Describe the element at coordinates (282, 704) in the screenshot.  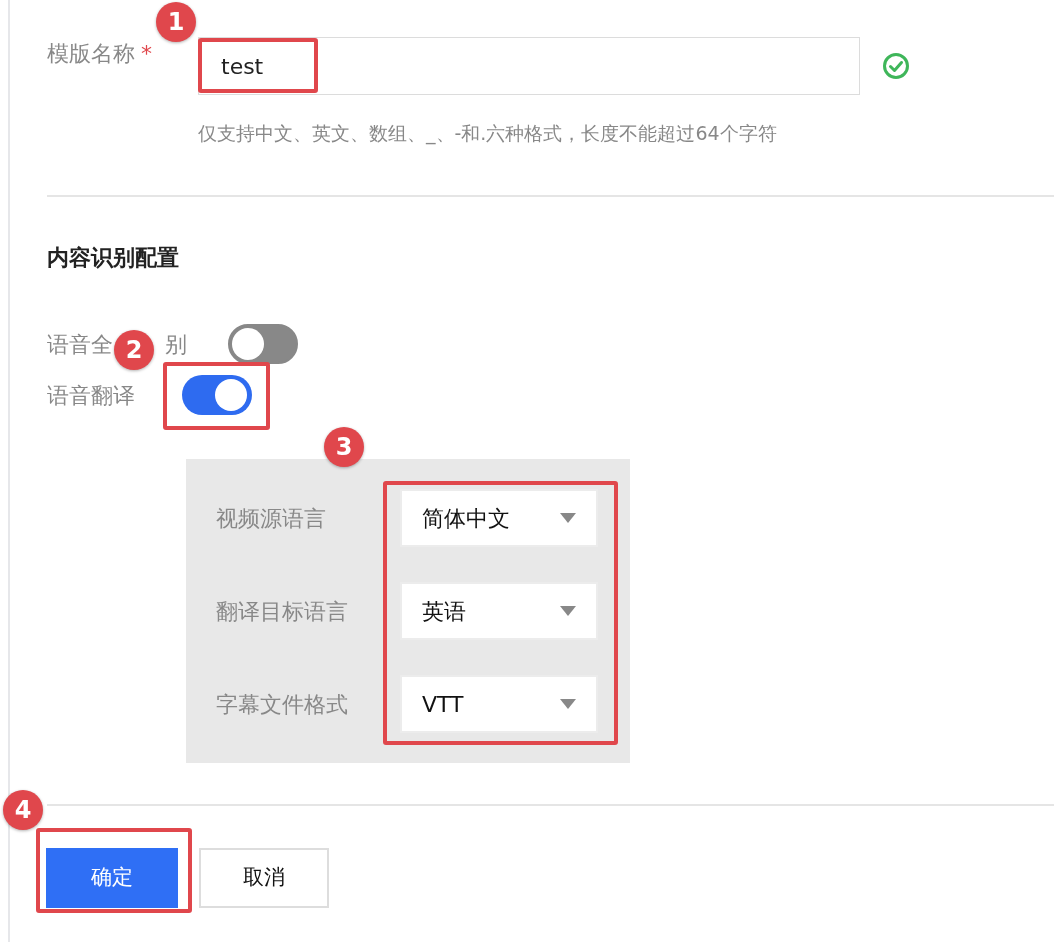
I see `setting-label: 字幕文件格式` at that location.